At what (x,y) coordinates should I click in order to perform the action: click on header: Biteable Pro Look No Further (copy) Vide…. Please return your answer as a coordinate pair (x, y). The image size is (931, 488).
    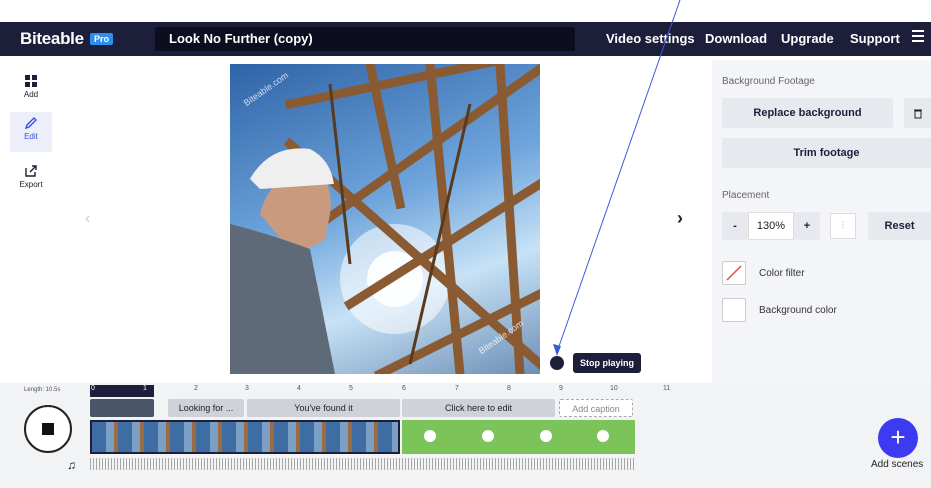
    Looking at the image, I should click on (465, 30).